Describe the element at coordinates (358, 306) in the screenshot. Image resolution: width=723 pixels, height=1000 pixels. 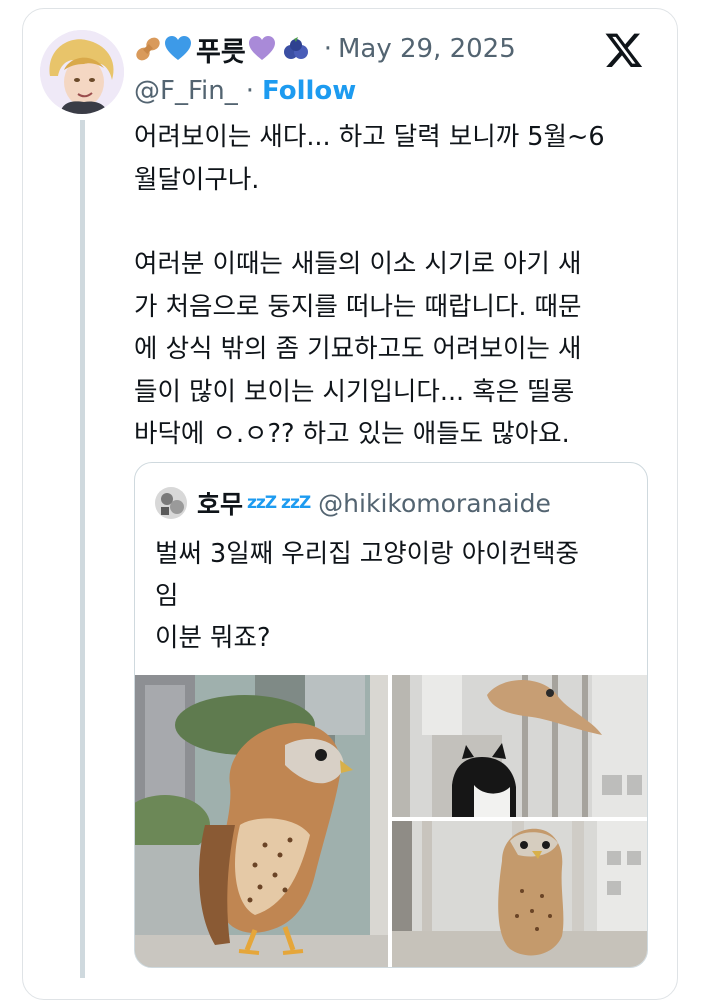
I see `tweet-text-line: 가 처음으로 둥지를 떠나는 때랍니다. 때문` at that location.